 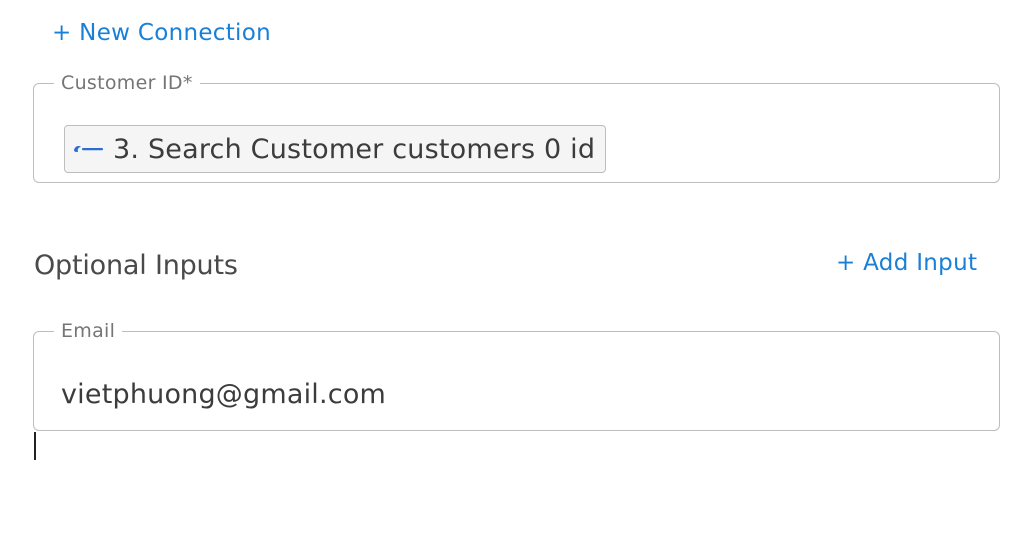 I want to click on customer-id-label: Customer ID*, so click(x=127, y=83).